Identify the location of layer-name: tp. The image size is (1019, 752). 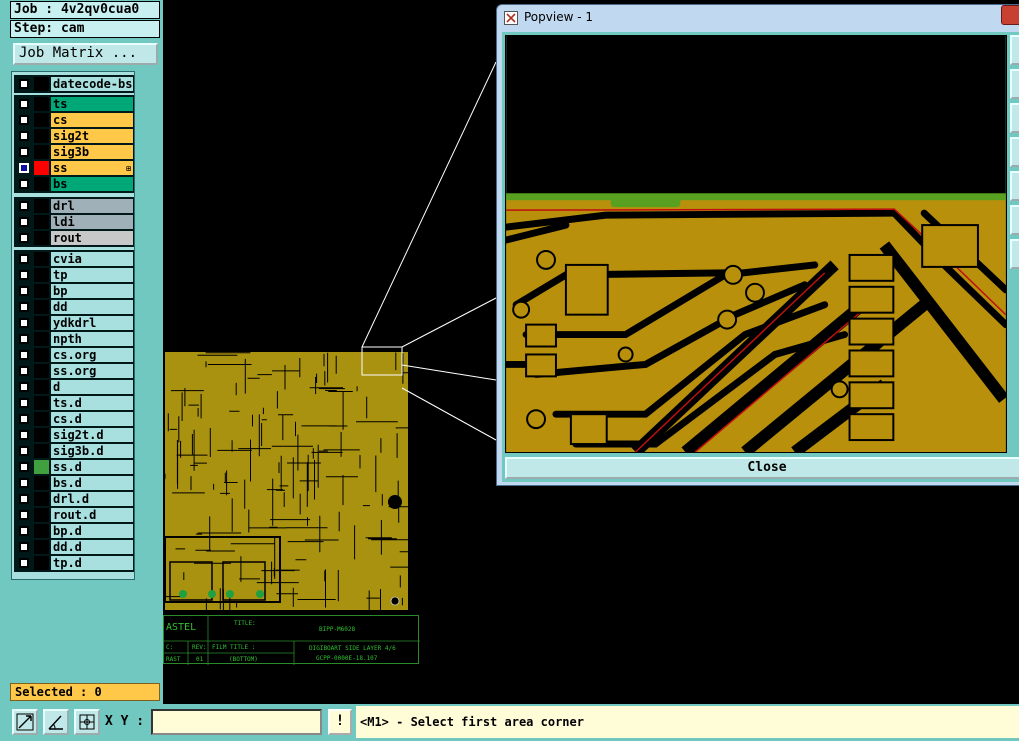
(92, 275).